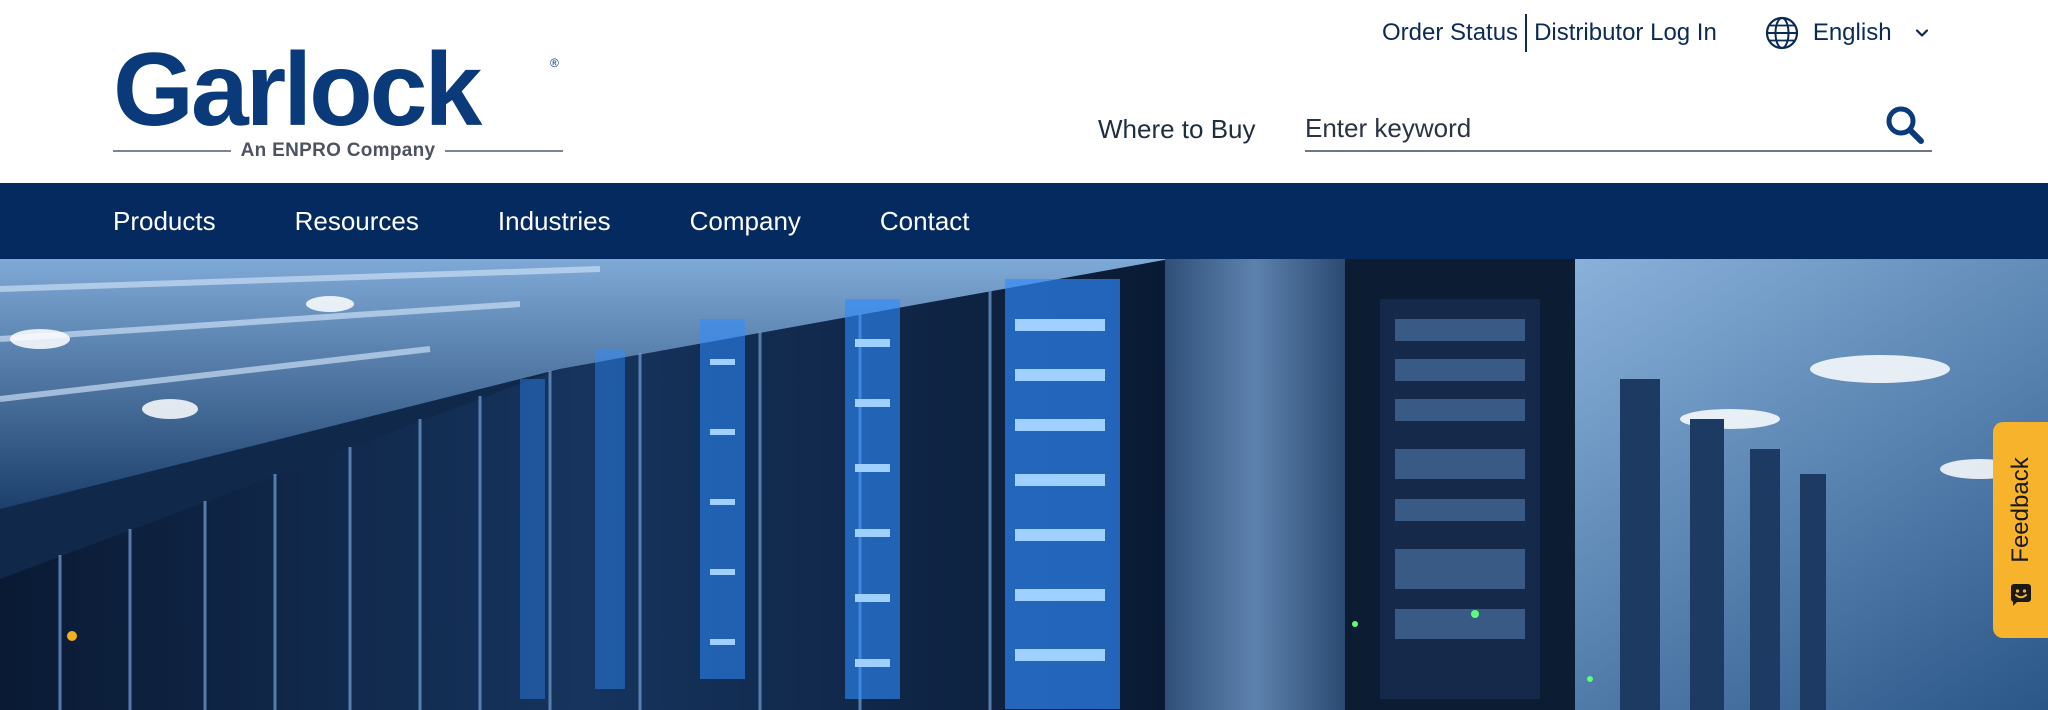  Describe the element at coordinates (1781, 33) in the screenshot. I see `globe-icon` at that location.